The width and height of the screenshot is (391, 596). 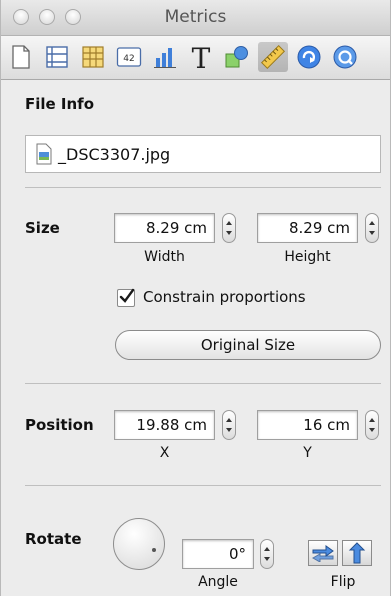 I want to click on flip-horizontal-icon, so click(x=322, y=553).